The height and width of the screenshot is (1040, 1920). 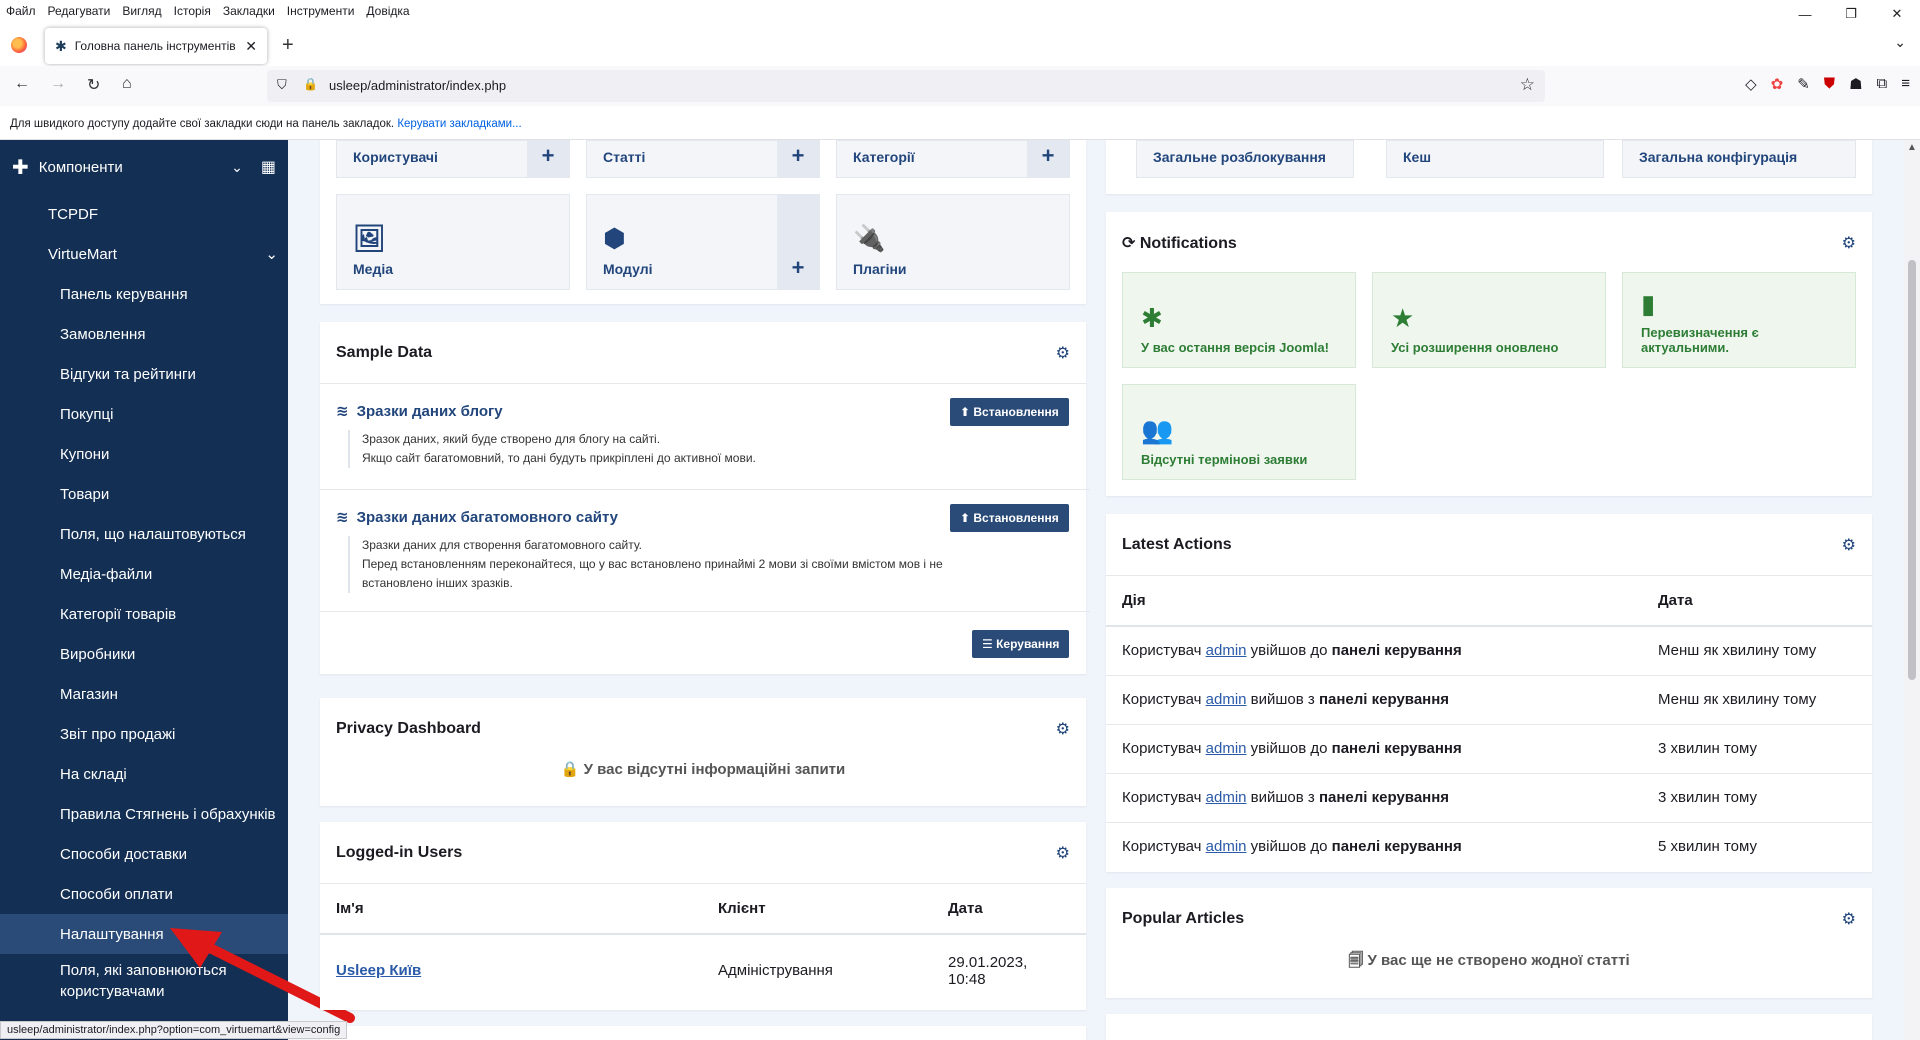 I want to click on ublock-icon: ⛊, so click(x=1829, y=84).